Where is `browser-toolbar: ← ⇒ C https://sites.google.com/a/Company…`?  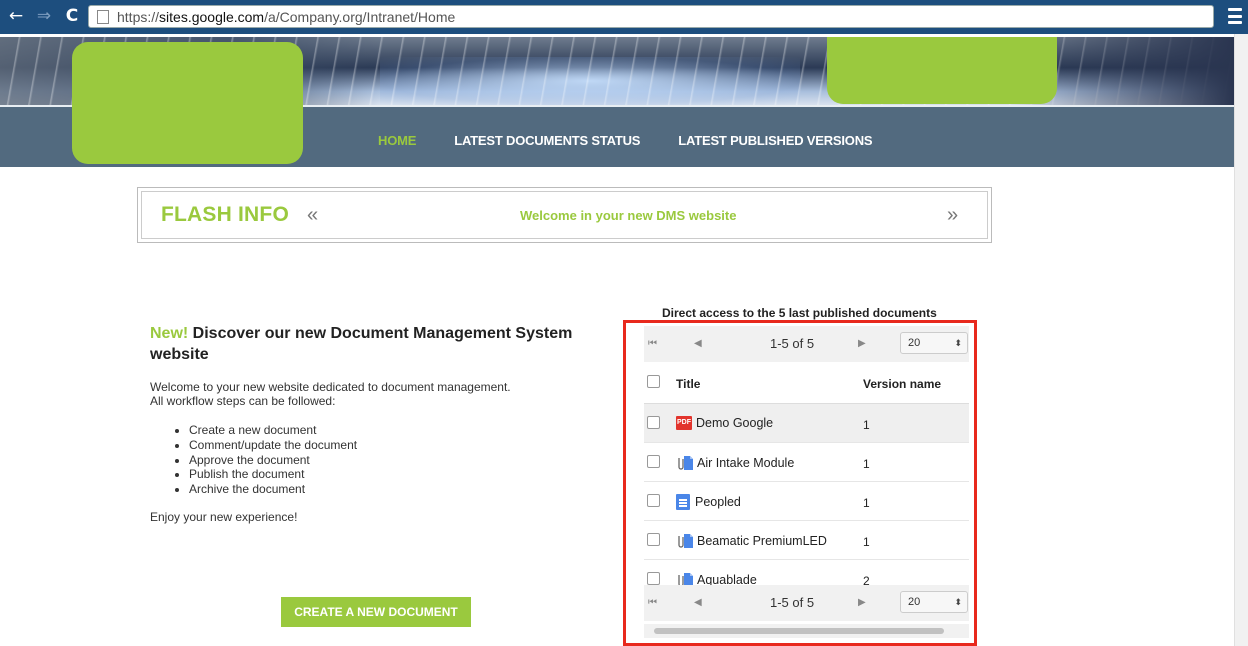 browser-toolbar: ← ⇒ C https://sites.google.com/a/Company… is located at coordinates (624, 17).